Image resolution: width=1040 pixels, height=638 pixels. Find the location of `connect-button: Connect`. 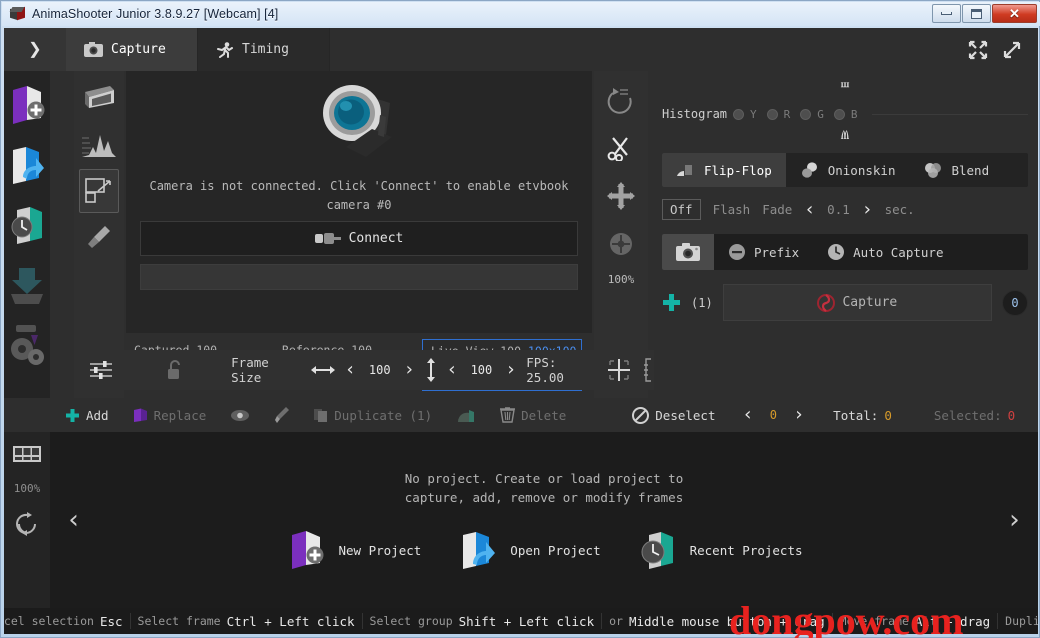

connect-button: Connect is located at coordinates (359, 238).